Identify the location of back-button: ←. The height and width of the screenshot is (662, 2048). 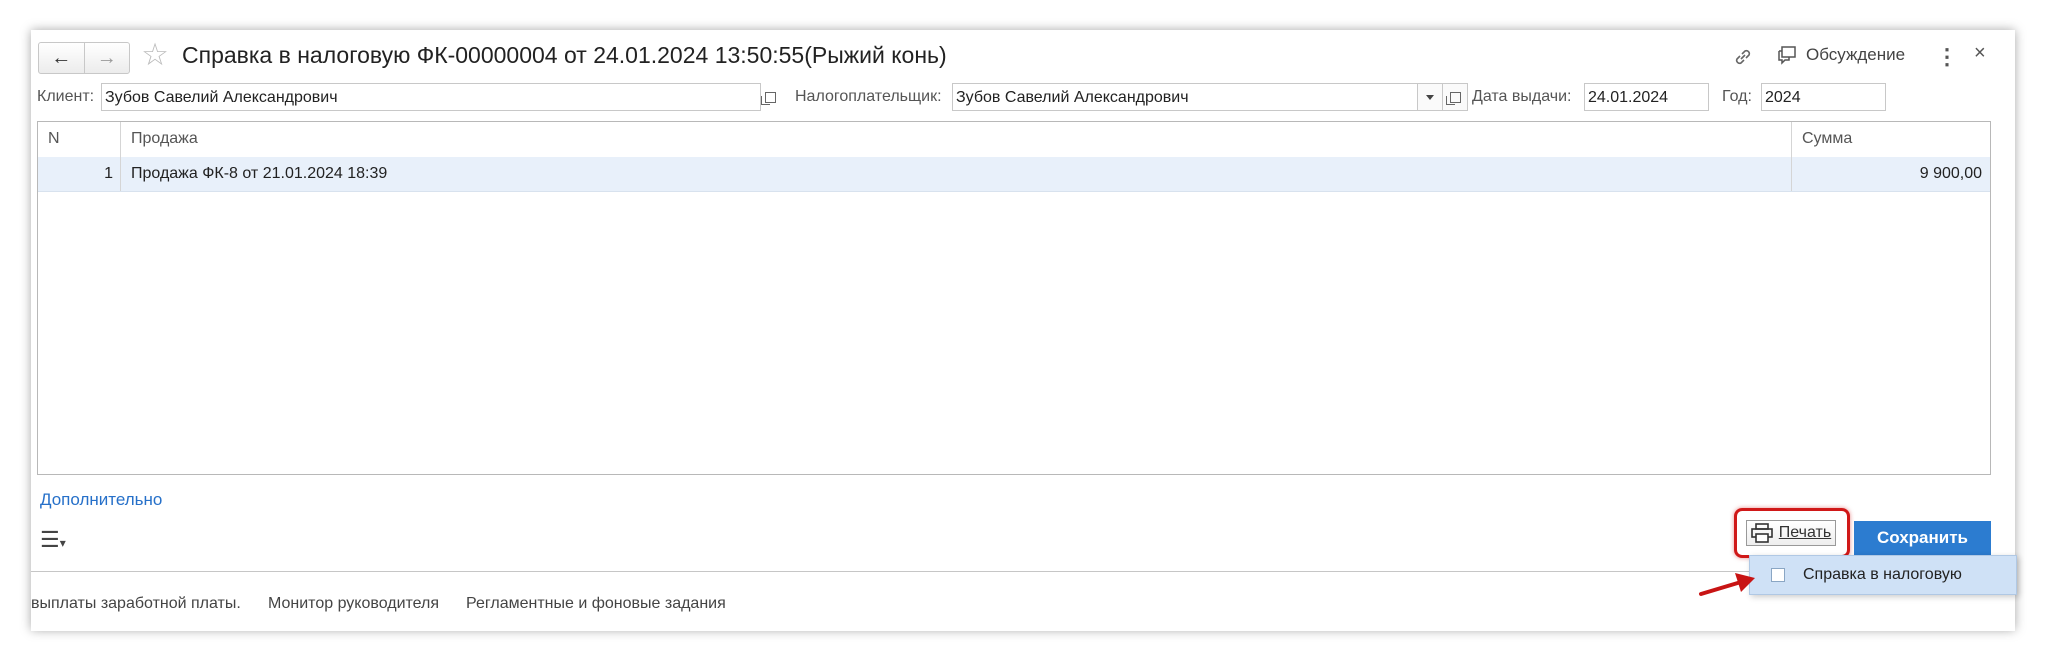
(61, 58).